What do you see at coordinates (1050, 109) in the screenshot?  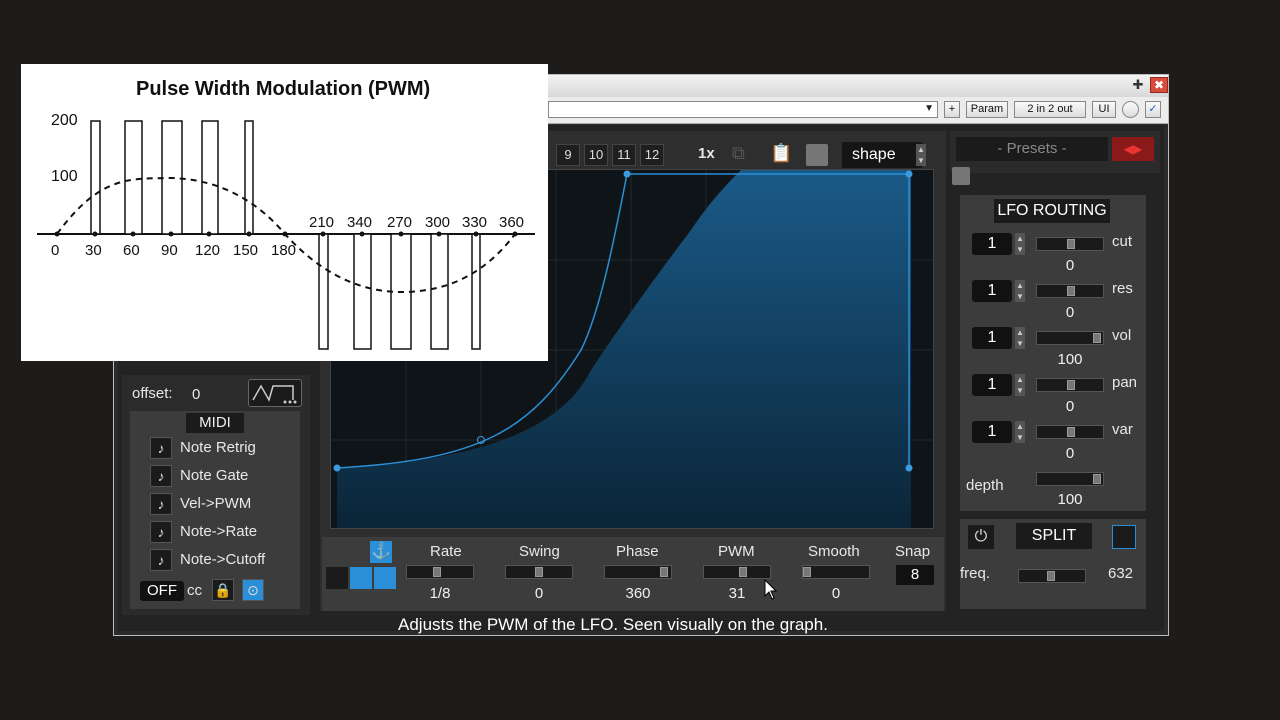 I see `io-button: 2 in 2 out` at bounding box center [1050, 109].